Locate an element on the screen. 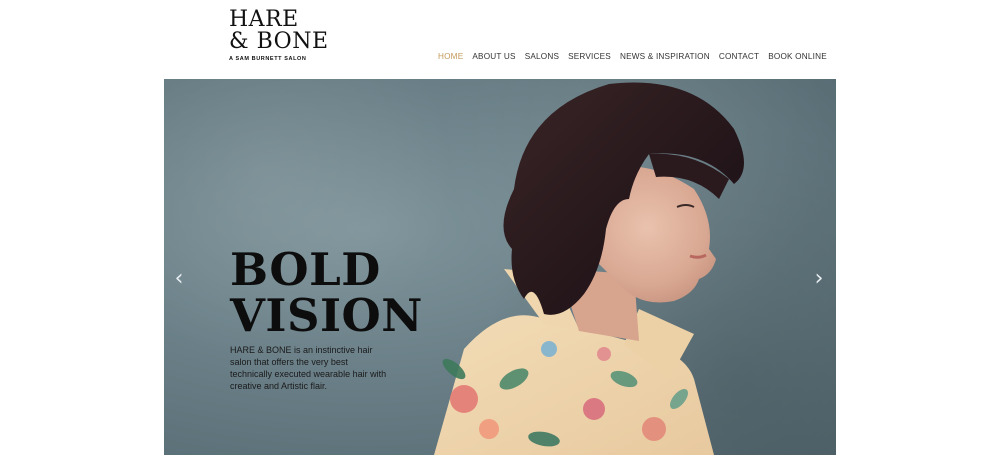 This screenshot has width=1000, height=455. nav-home: HOME is located at coordinates (450, 56).